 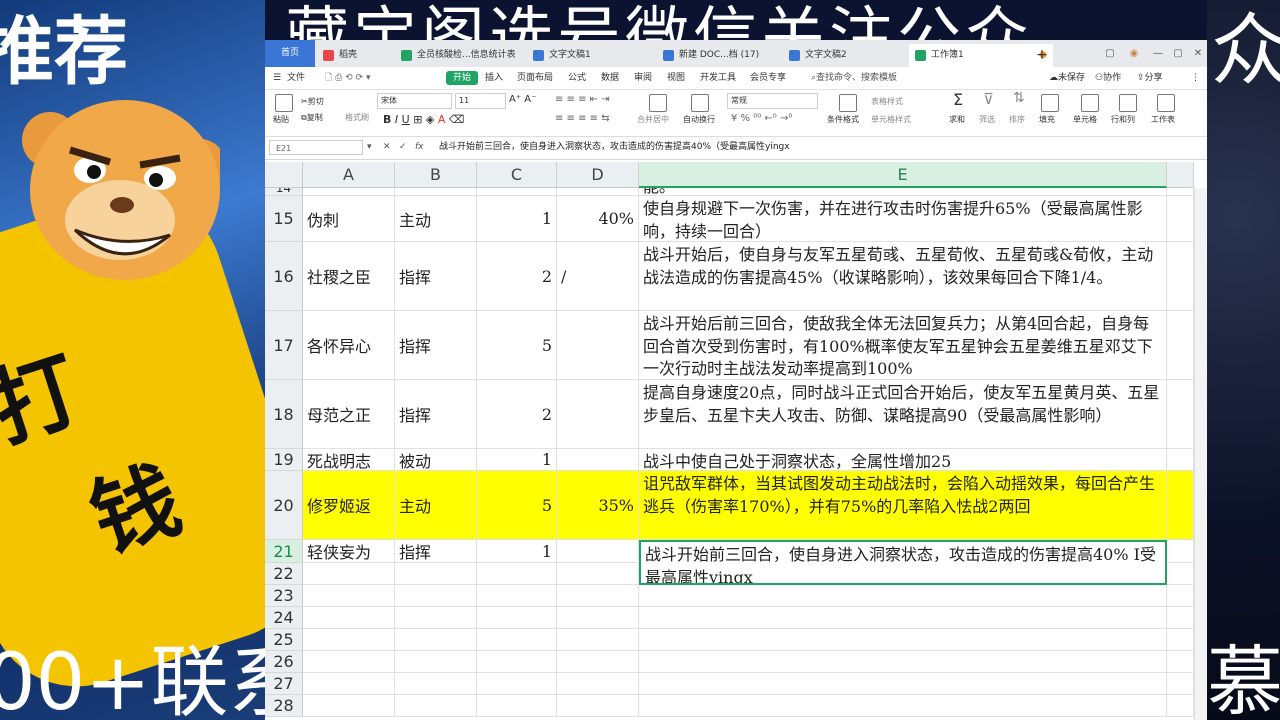 I want to click on confirm-edit-icon: ✓, so click(x=403, y=147).